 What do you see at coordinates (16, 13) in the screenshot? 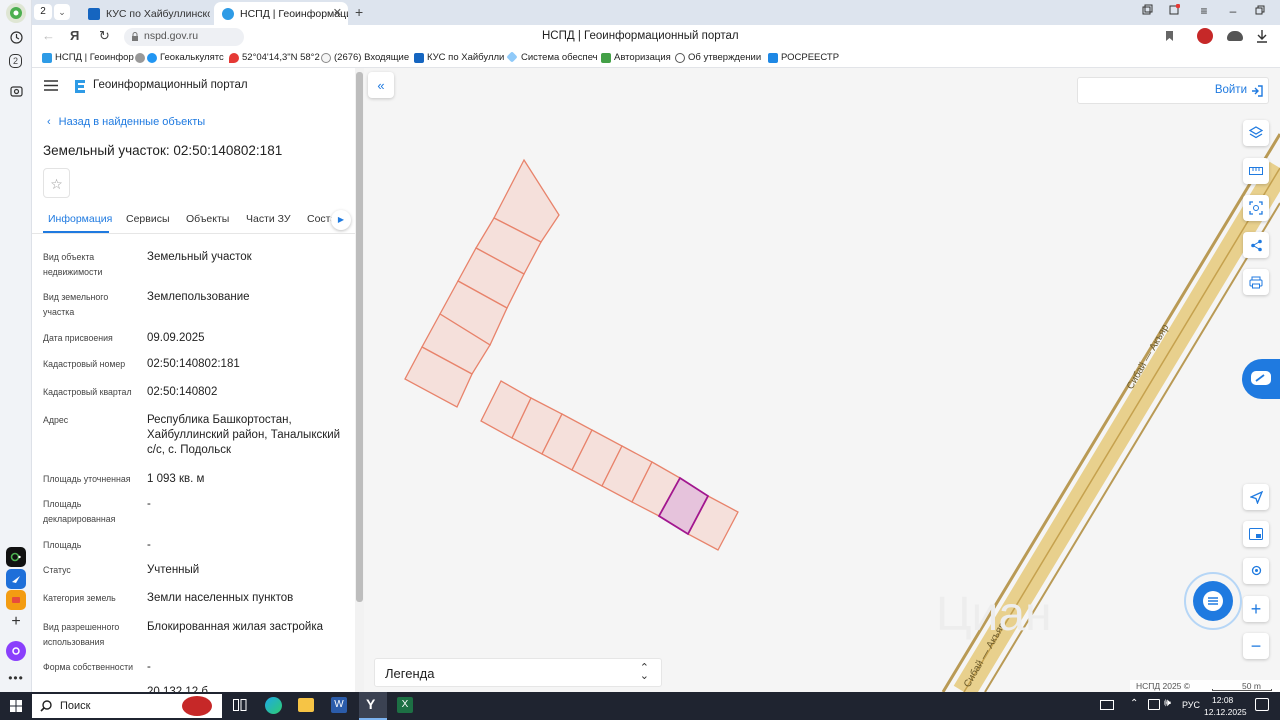
I see `browser-logo-icon` at bounding box center [16, 13].